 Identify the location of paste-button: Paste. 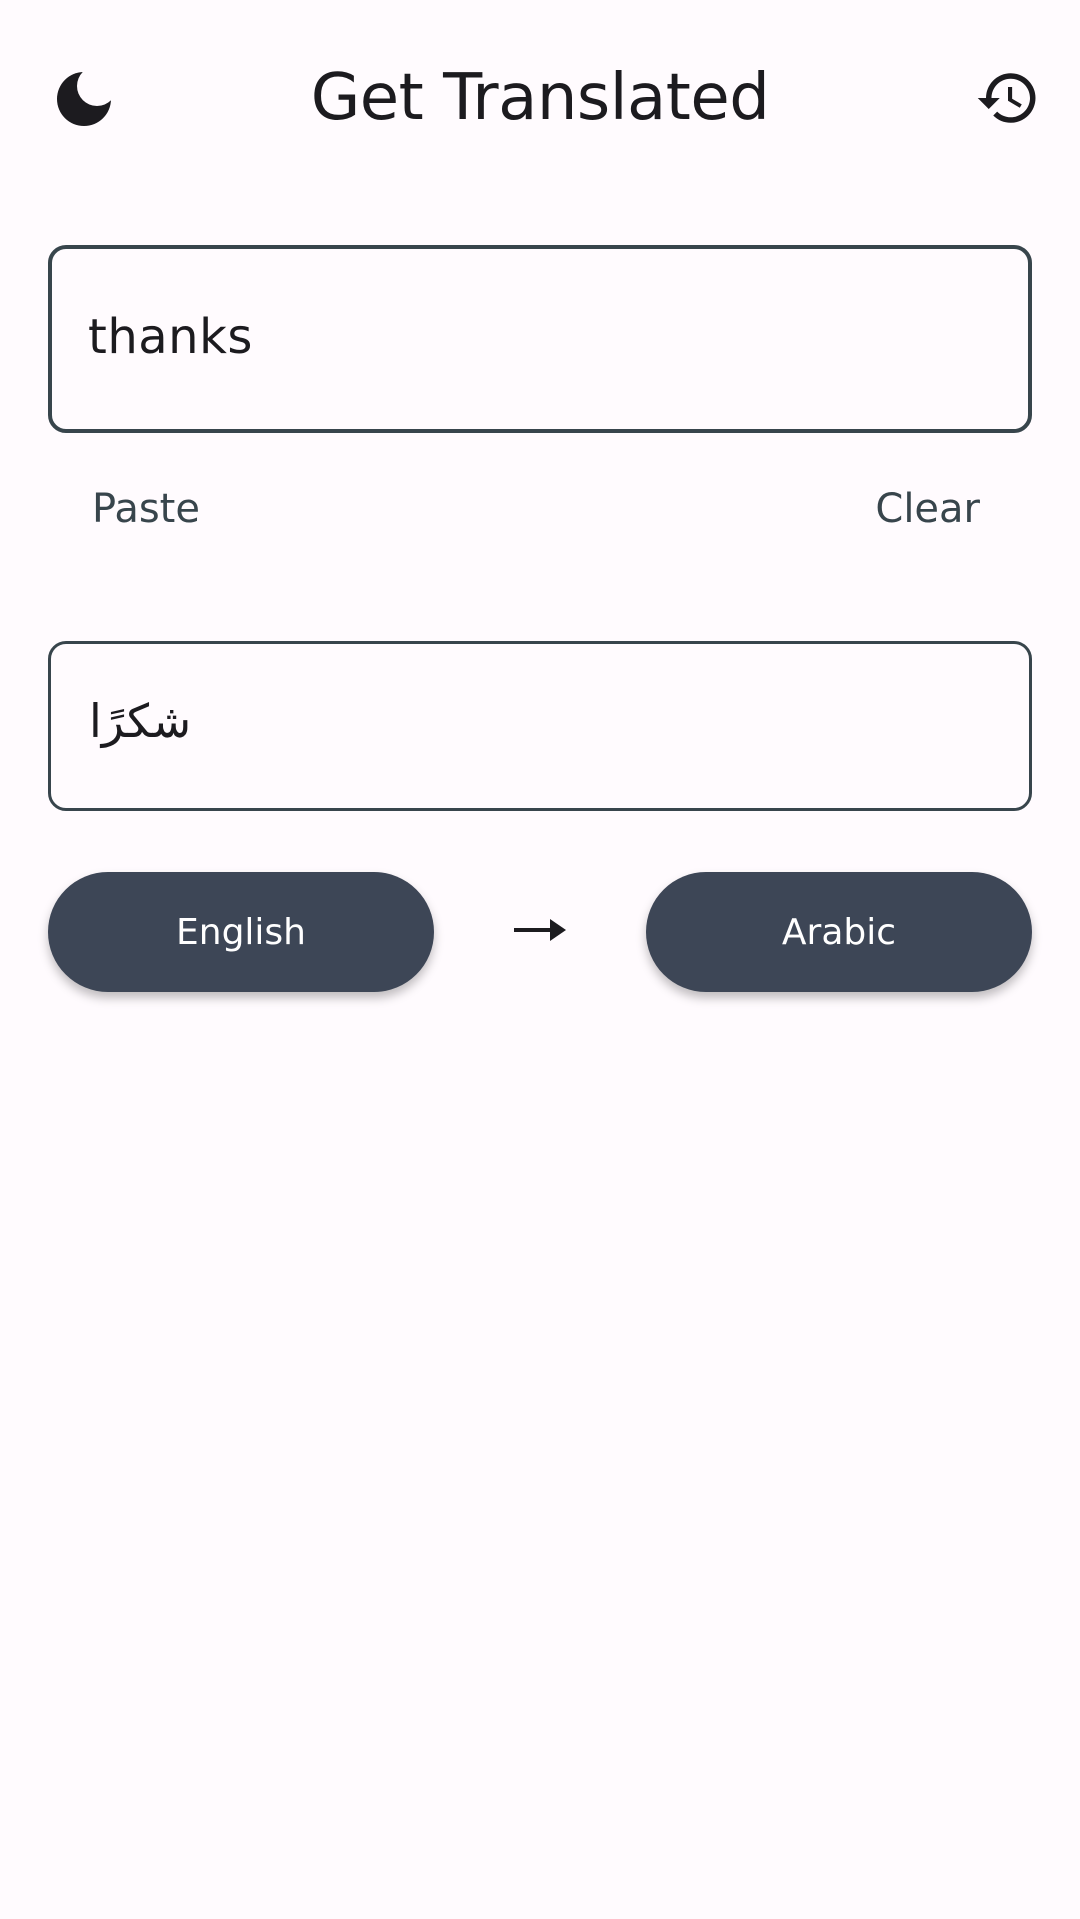
(146, 509).